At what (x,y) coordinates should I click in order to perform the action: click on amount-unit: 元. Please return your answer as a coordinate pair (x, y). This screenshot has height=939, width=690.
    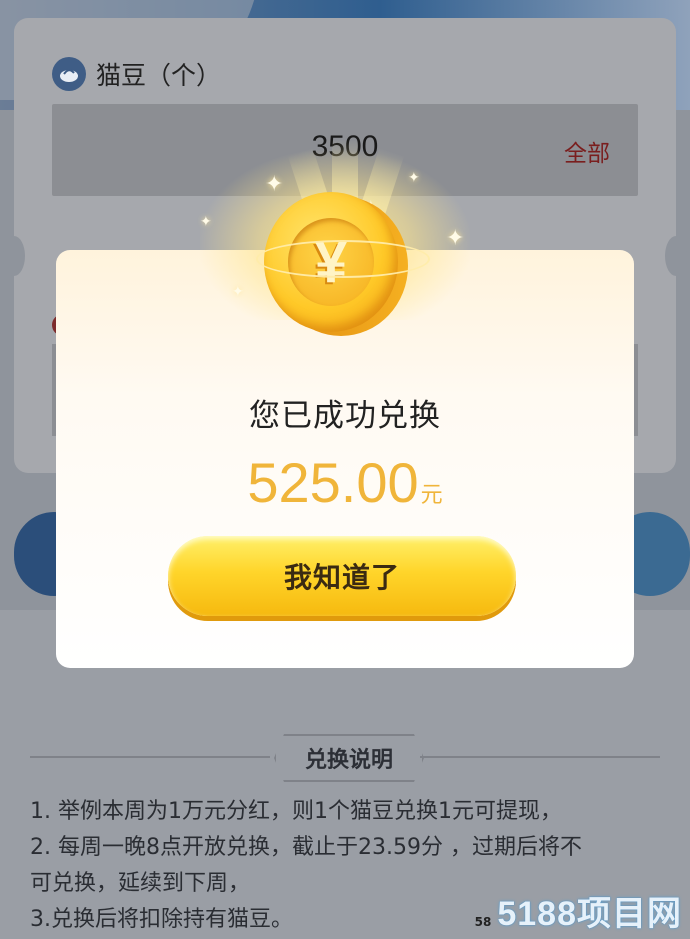
    Looking at the image, I should click on (431, 494).